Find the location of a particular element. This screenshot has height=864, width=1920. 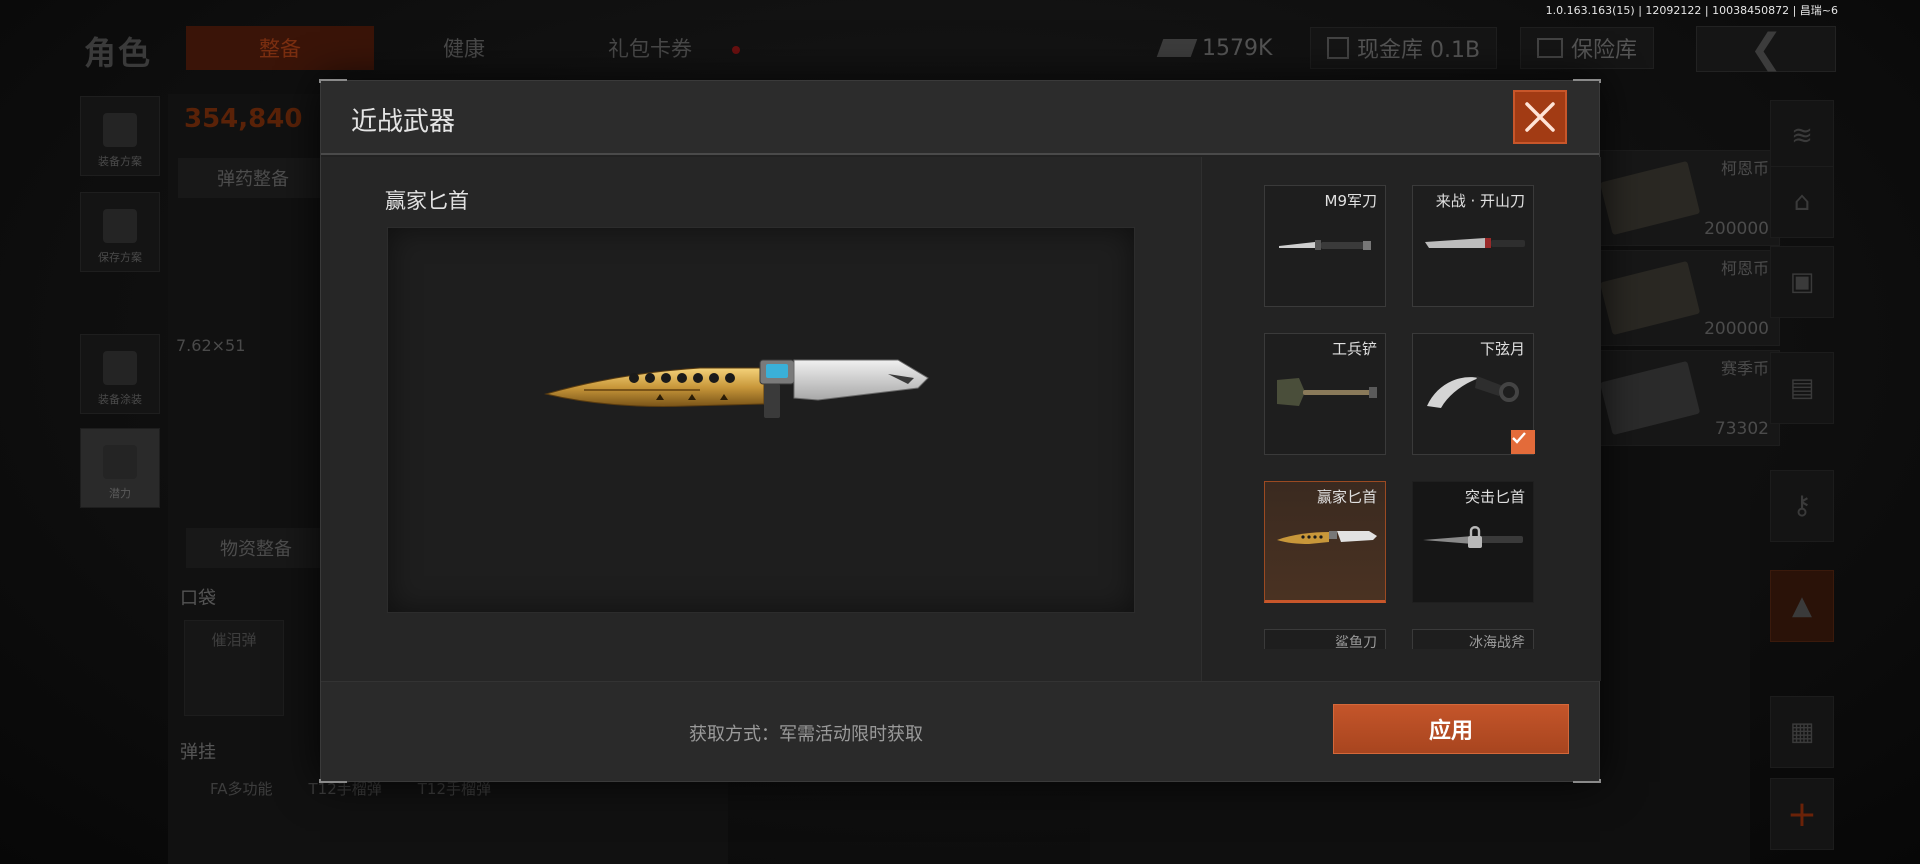

insurance-icon is located at coordinates (1550, 48).